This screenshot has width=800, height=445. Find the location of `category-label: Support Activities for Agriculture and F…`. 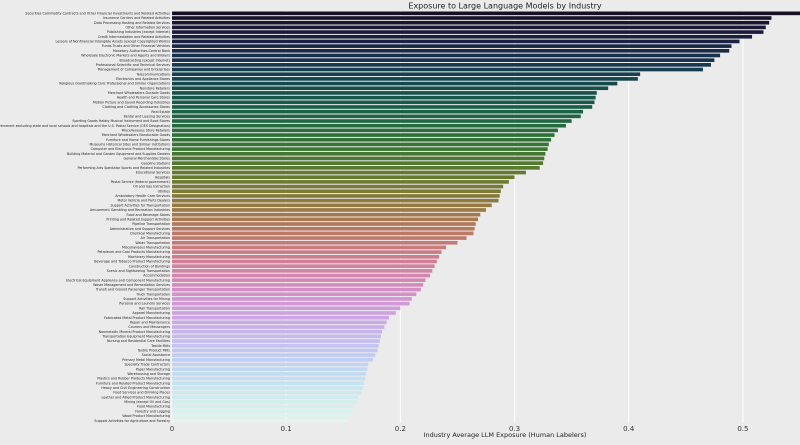

category-label: Support Activities for Agriculture and F… is located at coordinates (132, 421).